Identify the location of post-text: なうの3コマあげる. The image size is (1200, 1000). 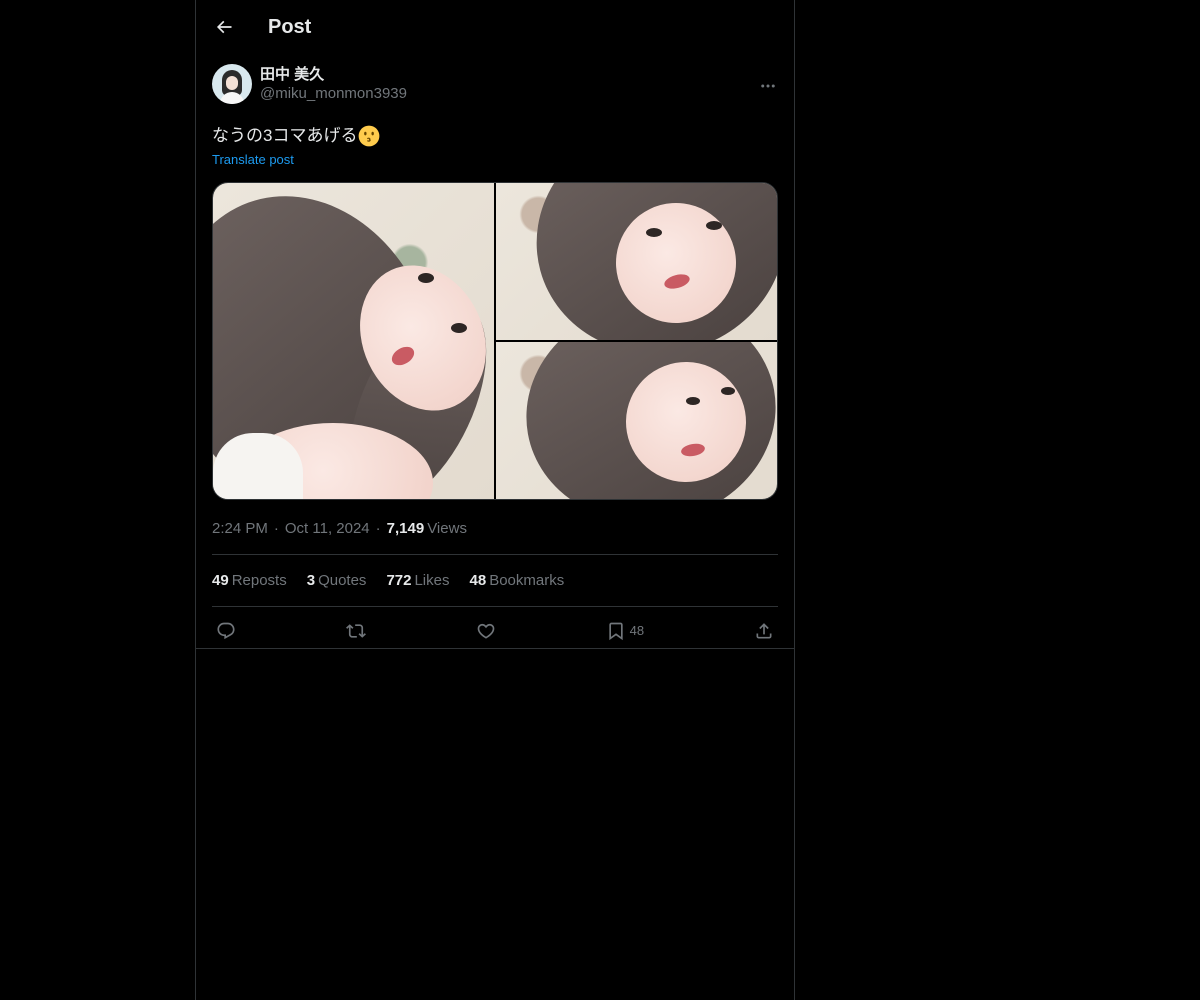
(495, 136).